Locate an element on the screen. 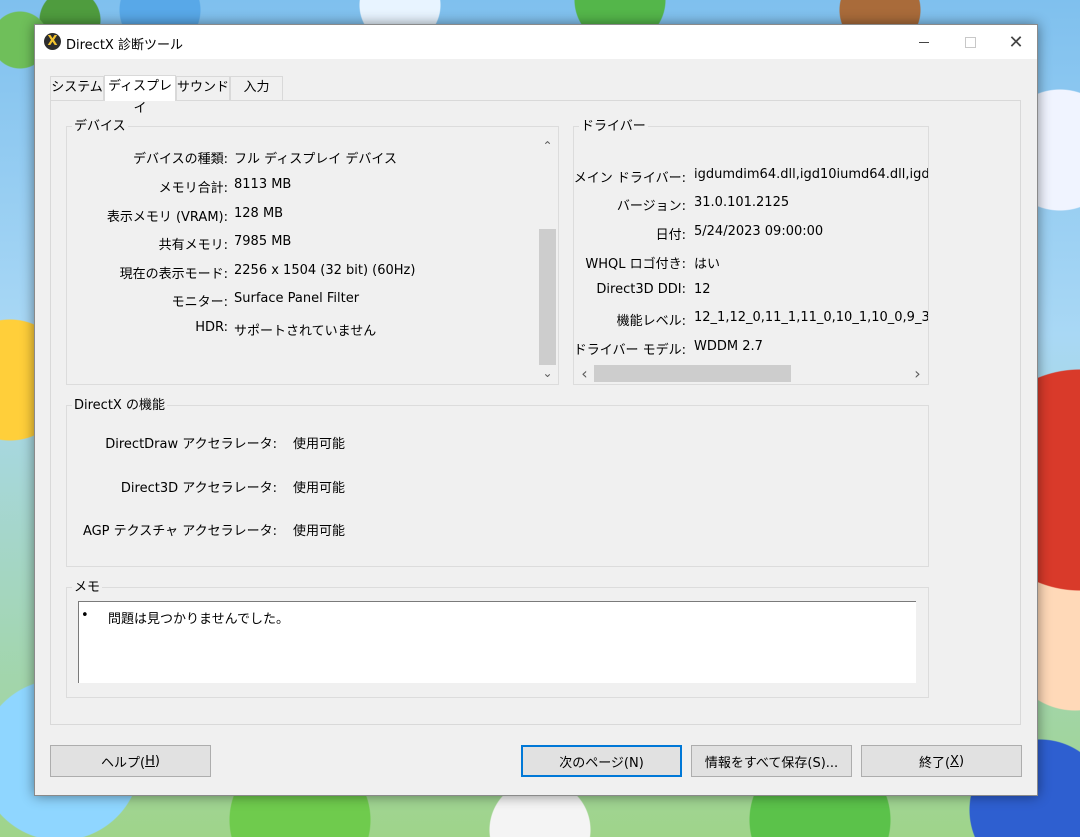  driver-model-label: ドライバー モデル: is located at coordinates (629, 350).